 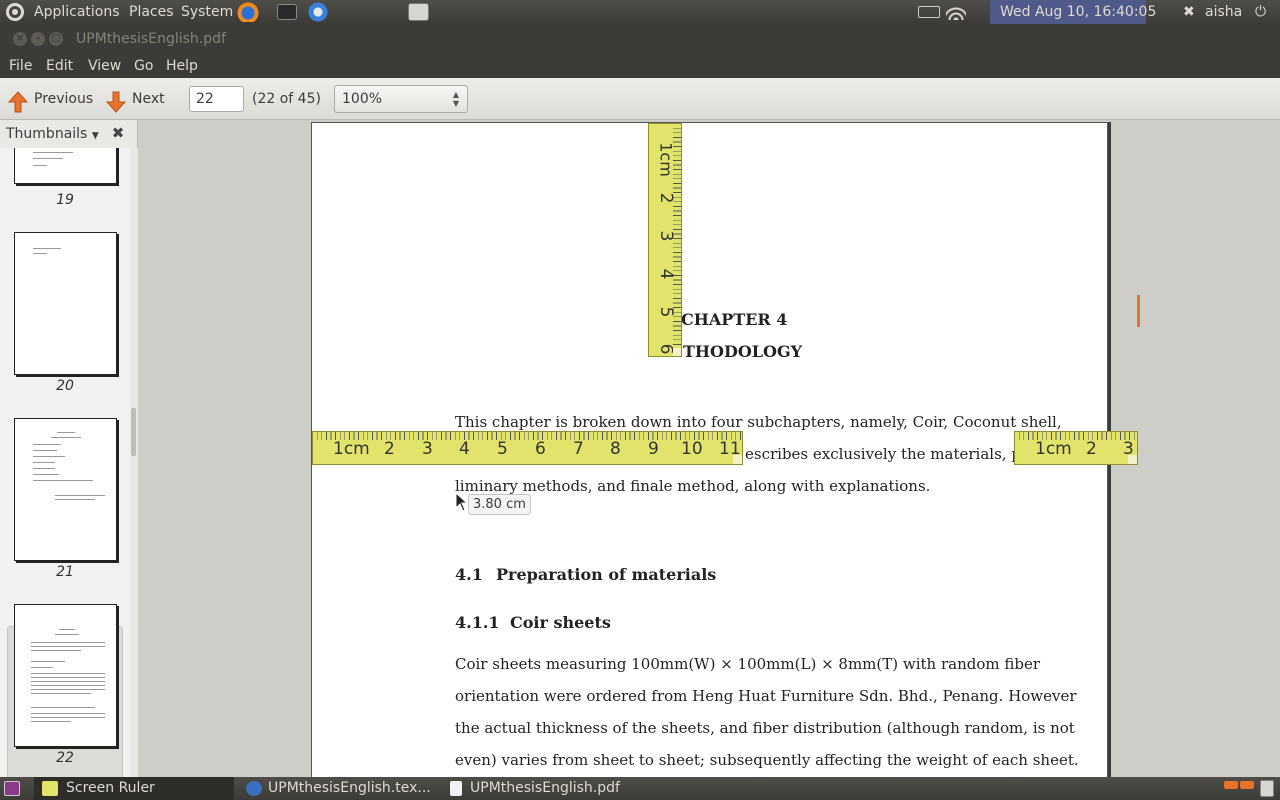 I want to click on ruler-h-label-9: 9, so click(x=653, y=449).